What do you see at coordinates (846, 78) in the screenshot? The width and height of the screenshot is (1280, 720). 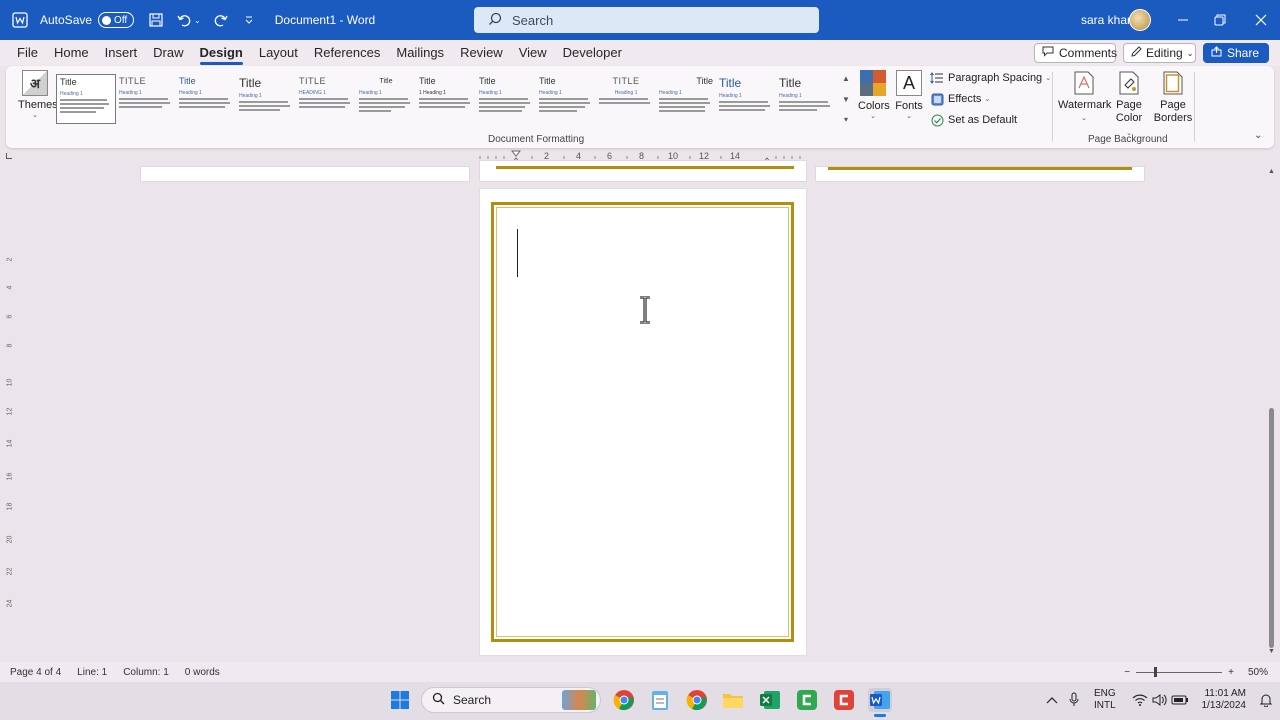 I see `chevron-up-icon: ▲` at bounding box center [846, 78].